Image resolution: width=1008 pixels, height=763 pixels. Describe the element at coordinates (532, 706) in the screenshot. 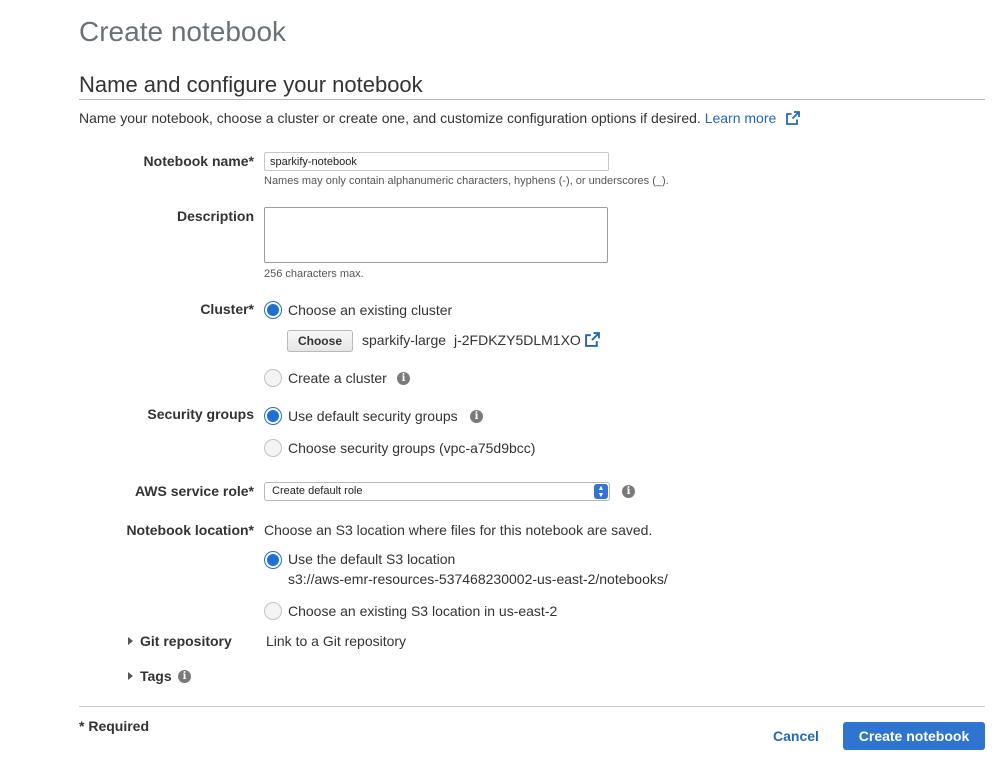

I see `footer-divider` at that location.